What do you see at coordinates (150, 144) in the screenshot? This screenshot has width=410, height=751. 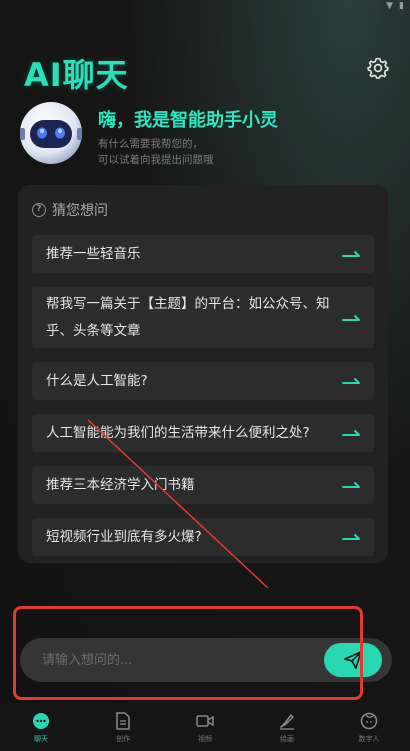 I see `greeting-subtitle-line: 有什么需要我帮您的，` at bounding box center [150, 144].